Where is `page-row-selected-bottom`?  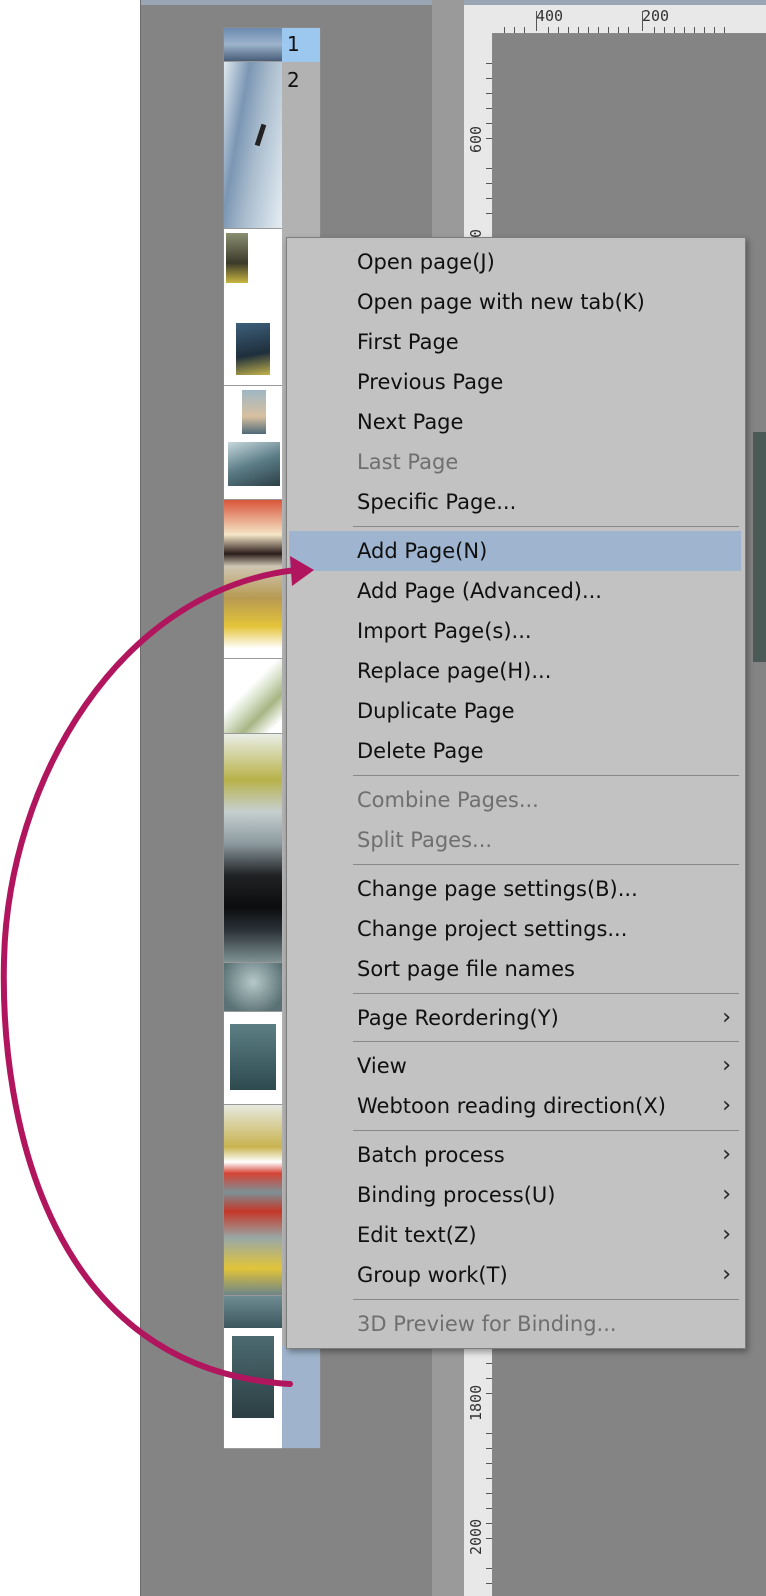 page-row-selected-bottom is located at coordinates (301, 1397).